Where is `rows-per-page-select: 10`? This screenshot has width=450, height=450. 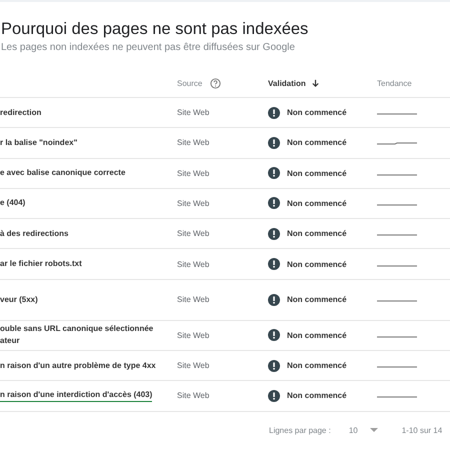 rows-per-page-select: 10 is located at coordinates (363, 431).